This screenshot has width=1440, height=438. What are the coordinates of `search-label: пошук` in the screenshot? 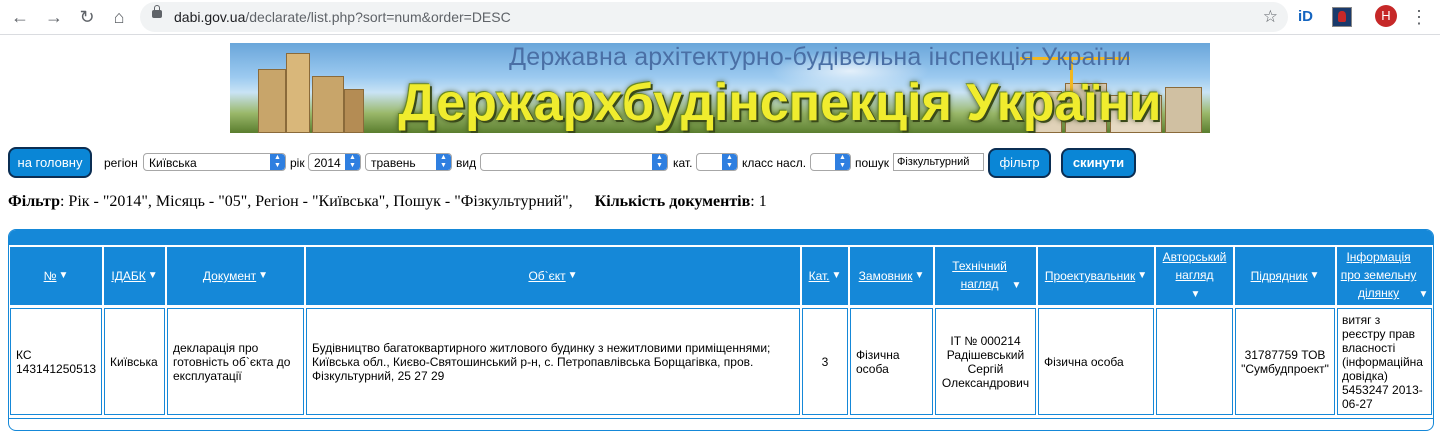 It's located at (872, 163).